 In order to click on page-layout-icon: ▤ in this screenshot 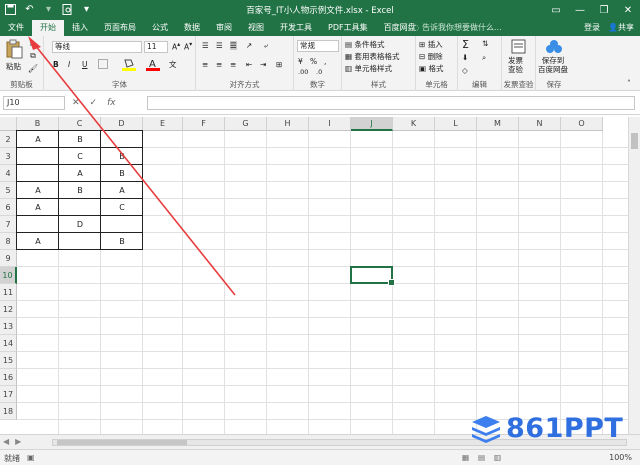, I will do `click(481, 457)`.